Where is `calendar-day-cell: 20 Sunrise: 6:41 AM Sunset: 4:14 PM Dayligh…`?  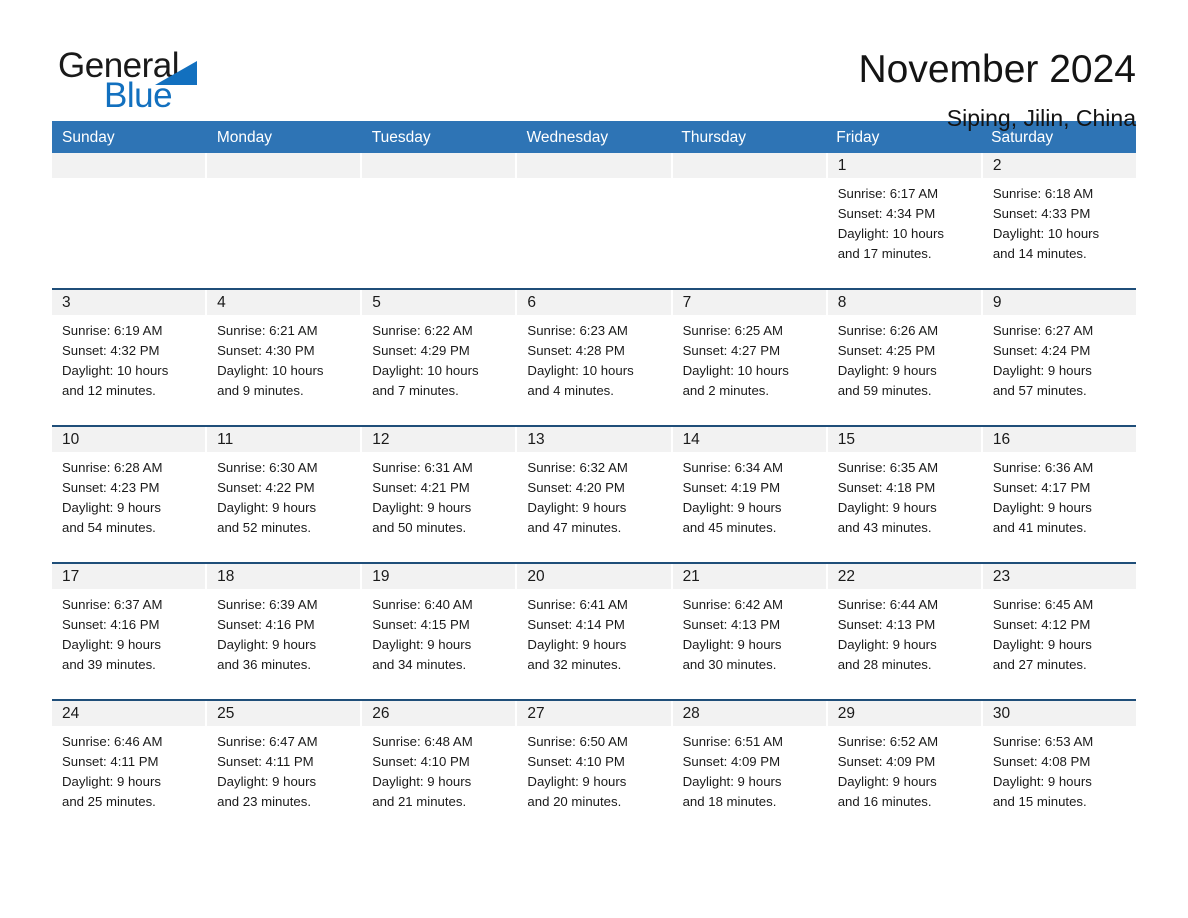 calendar-day-cell: 20 Sunrise: 6:41 AM Sunset: 4:14 PM Dayligh… is located at coordinates (594, 631).